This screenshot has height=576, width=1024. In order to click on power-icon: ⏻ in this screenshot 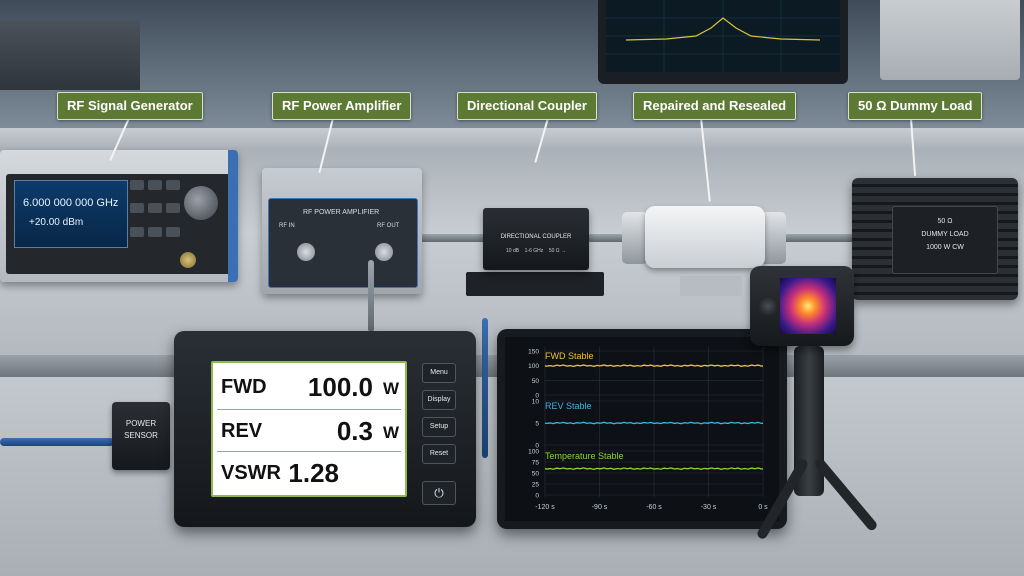, I will do `click(439, 493)`.